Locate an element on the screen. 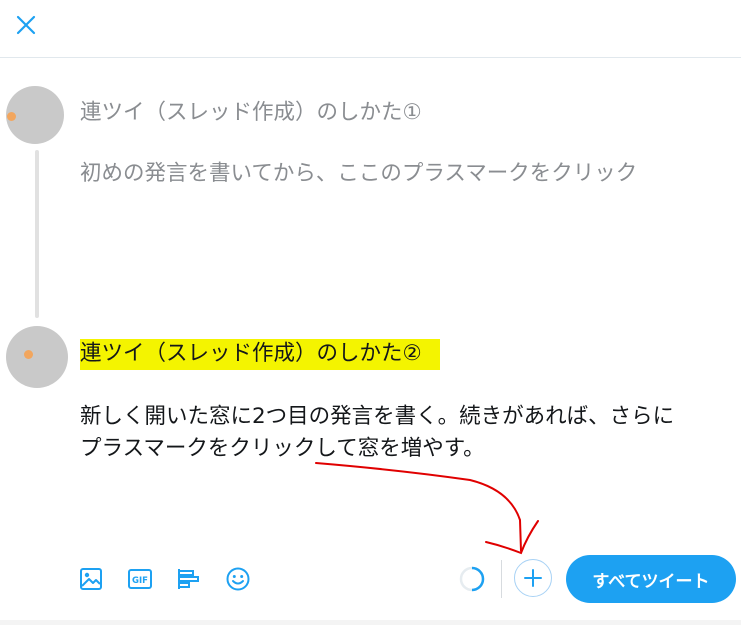 This screenshot has width=741, height=625. character-count-ring is located at coordinates (472, 579).